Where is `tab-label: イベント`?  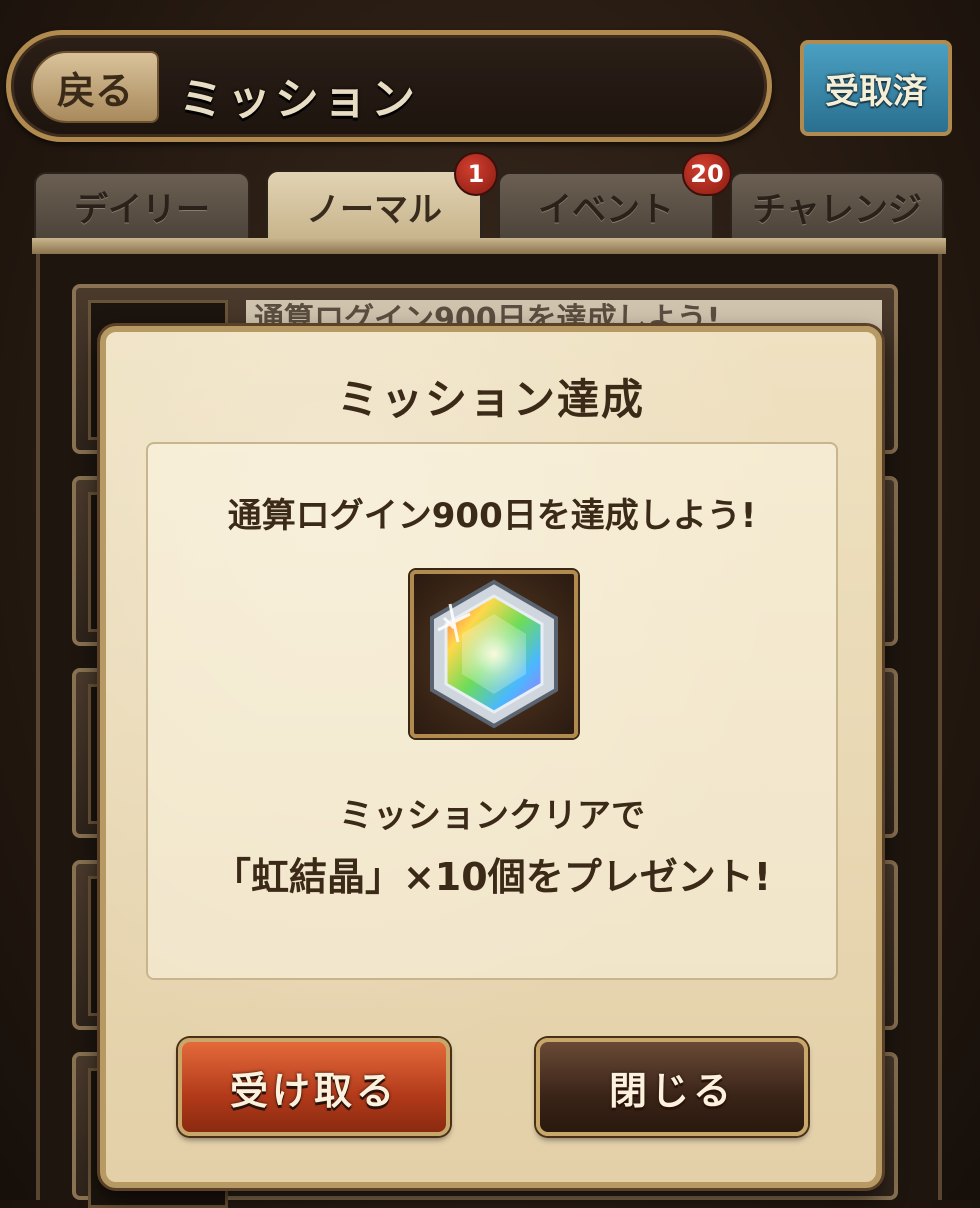 tab-label: イベント is located at coordinates (606, 209).